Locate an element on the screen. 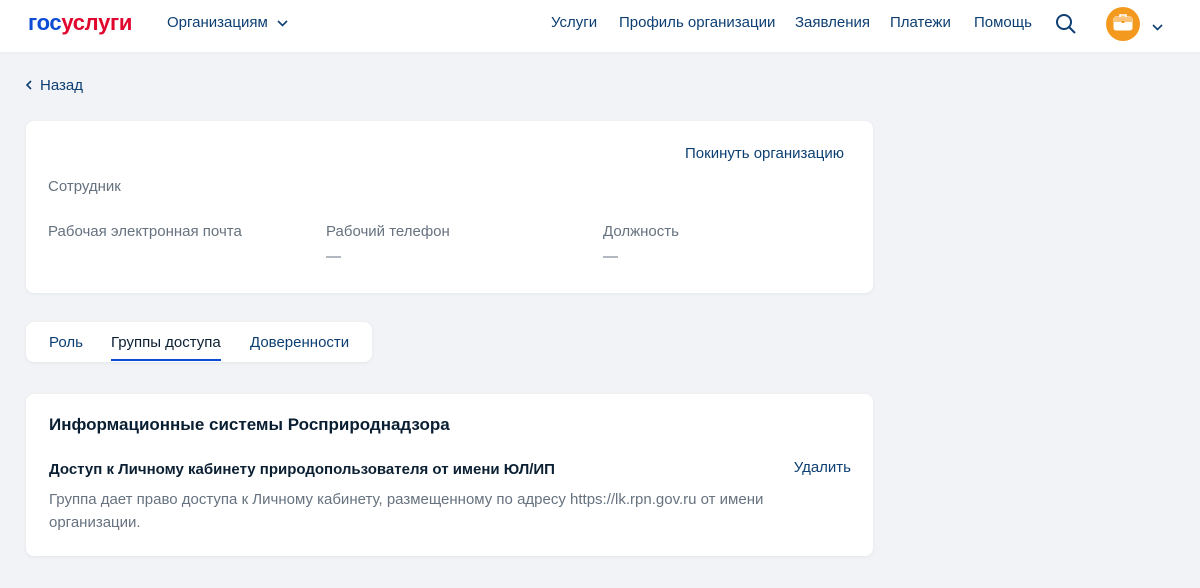 Image resolution: width=1200 pixels, height=588 pixels. tab-access-groups: Группы доступа is located at coordinates (166, 342).